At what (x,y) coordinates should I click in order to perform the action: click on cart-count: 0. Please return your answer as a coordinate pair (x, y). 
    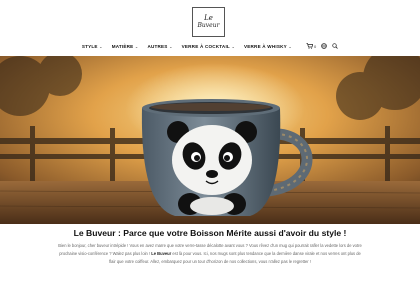
    Looking at the image, I should click on (315, 46).